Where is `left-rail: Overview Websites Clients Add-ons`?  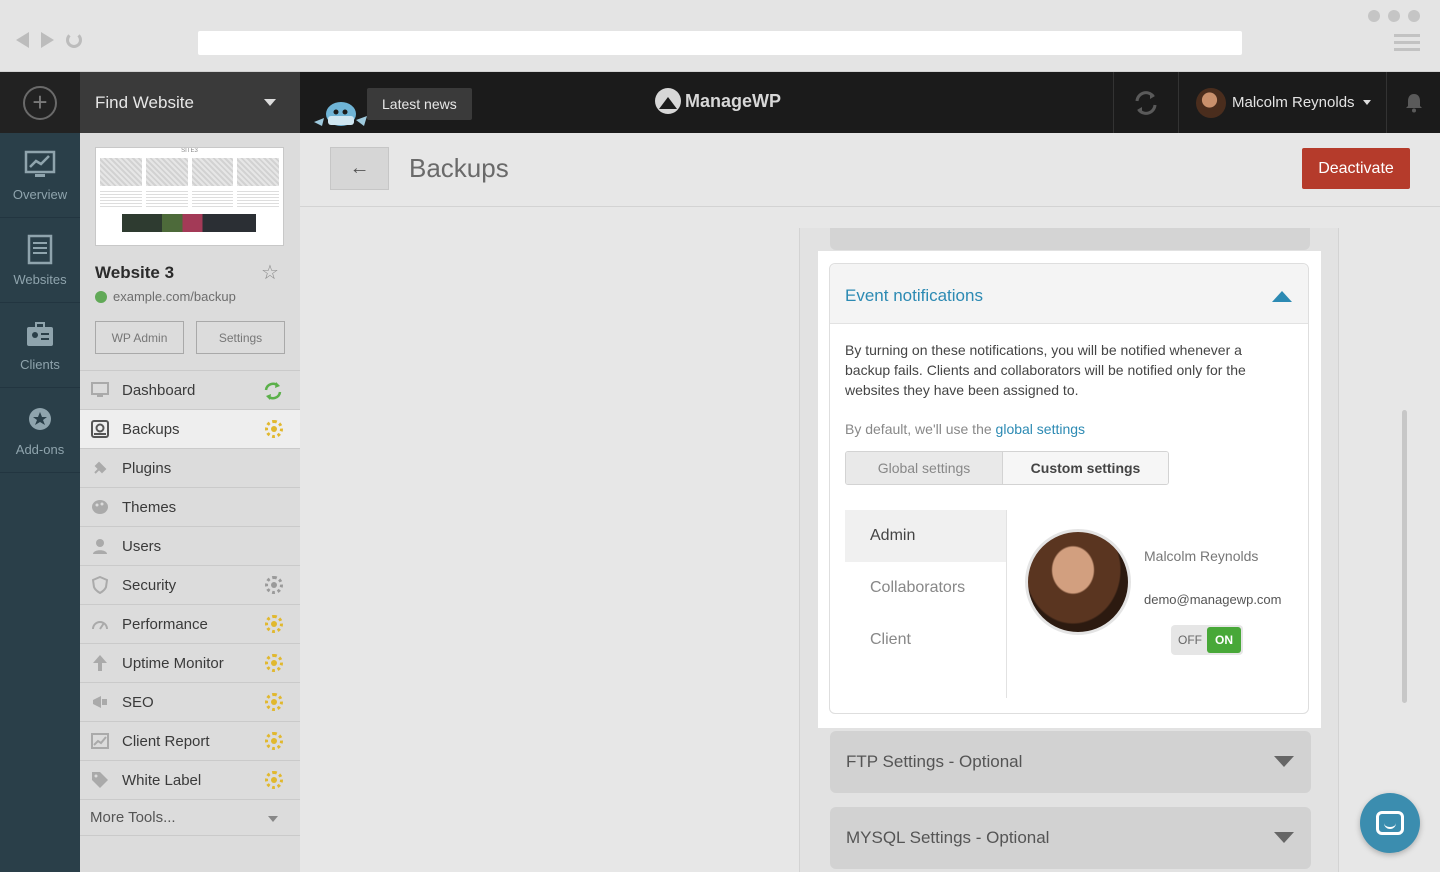
left-rail: Overview Websites Clients Add-ons is located at coordinates (40, 502).